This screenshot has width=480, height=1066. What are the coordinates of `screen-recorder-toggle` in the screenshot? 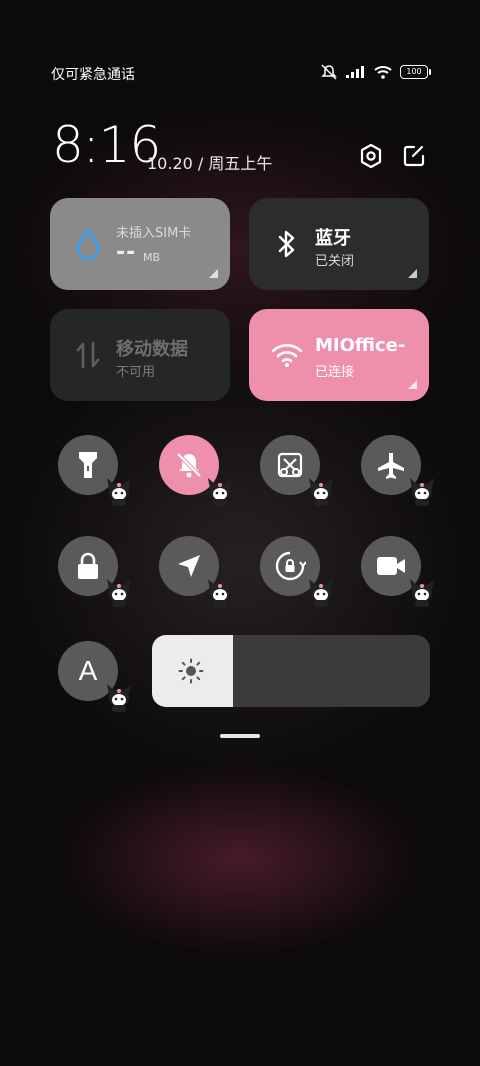 It's located at (397, 571).